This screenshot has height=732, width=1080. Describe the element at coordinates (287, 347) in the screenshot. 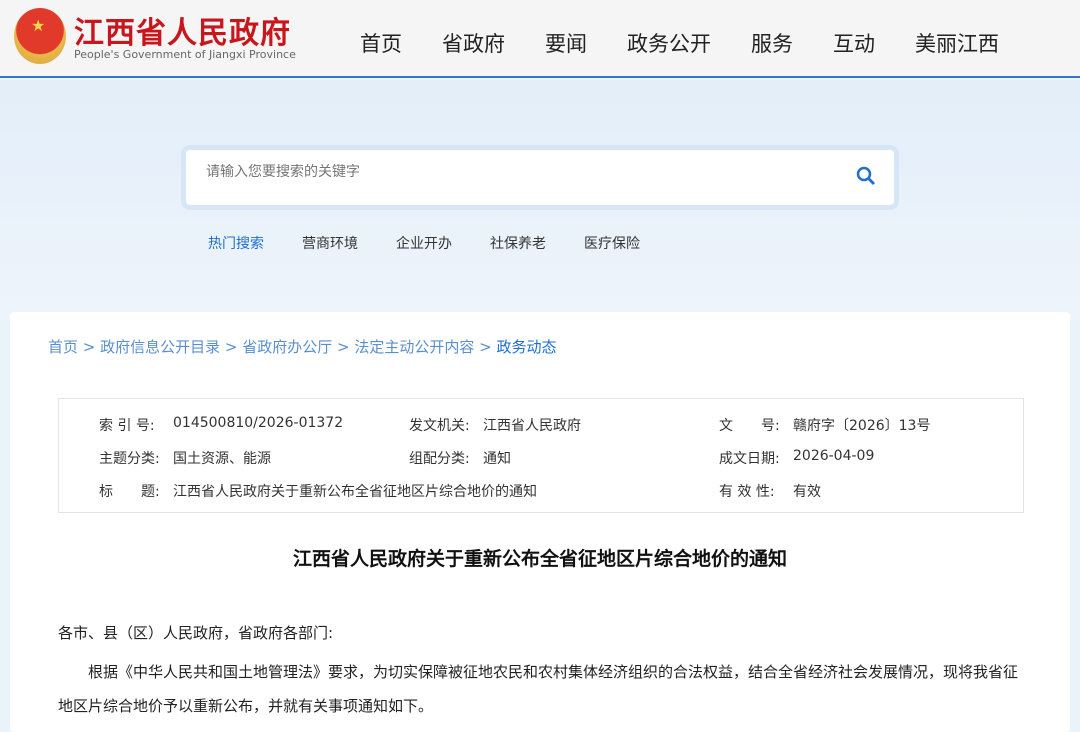

I see `breadcrumb-link: 省政府办公厅` at that location.